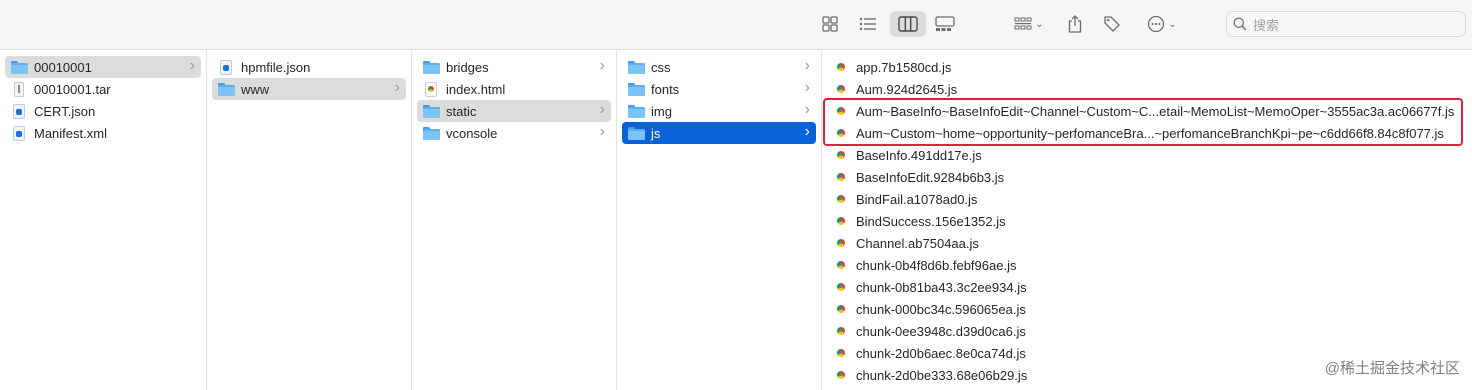  Describe the element at coordinates (941, 287) in the screenshot. I see `item-name: chunk-0b81ba43.3c2ee934.js` at that location.